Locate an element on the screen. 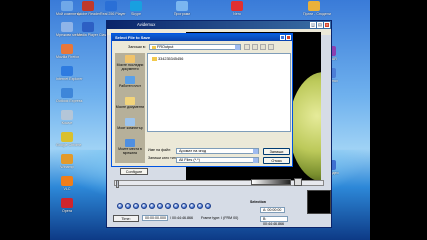 This screenshot has height=240, width=427. close-button: × is located at coordinates (327, 25).